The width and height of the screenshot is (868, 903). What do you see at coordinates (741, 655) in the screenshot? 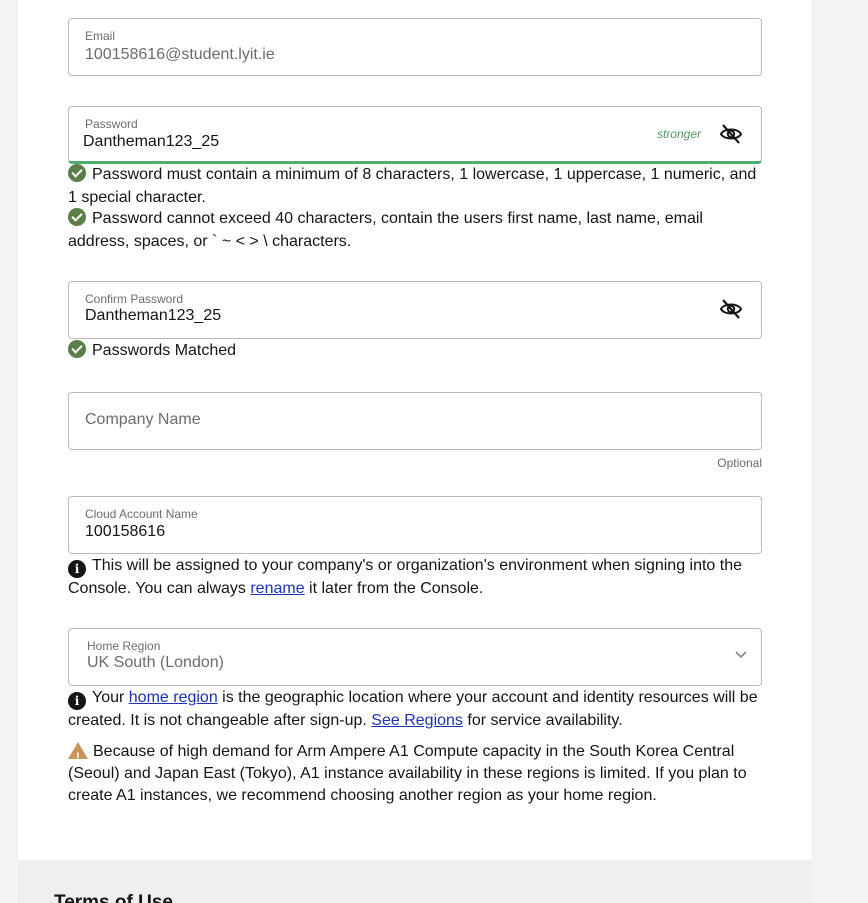
I see `chevron-down-icon` at bounding box center [741, 655].